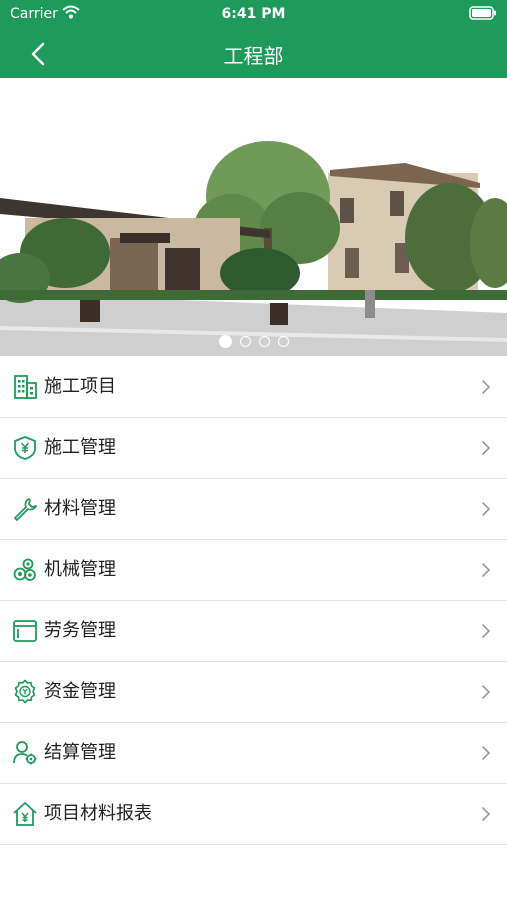  Describe the element at coordinates (25, 753) in the screenshot. I see `person-gear-icon` at that location.